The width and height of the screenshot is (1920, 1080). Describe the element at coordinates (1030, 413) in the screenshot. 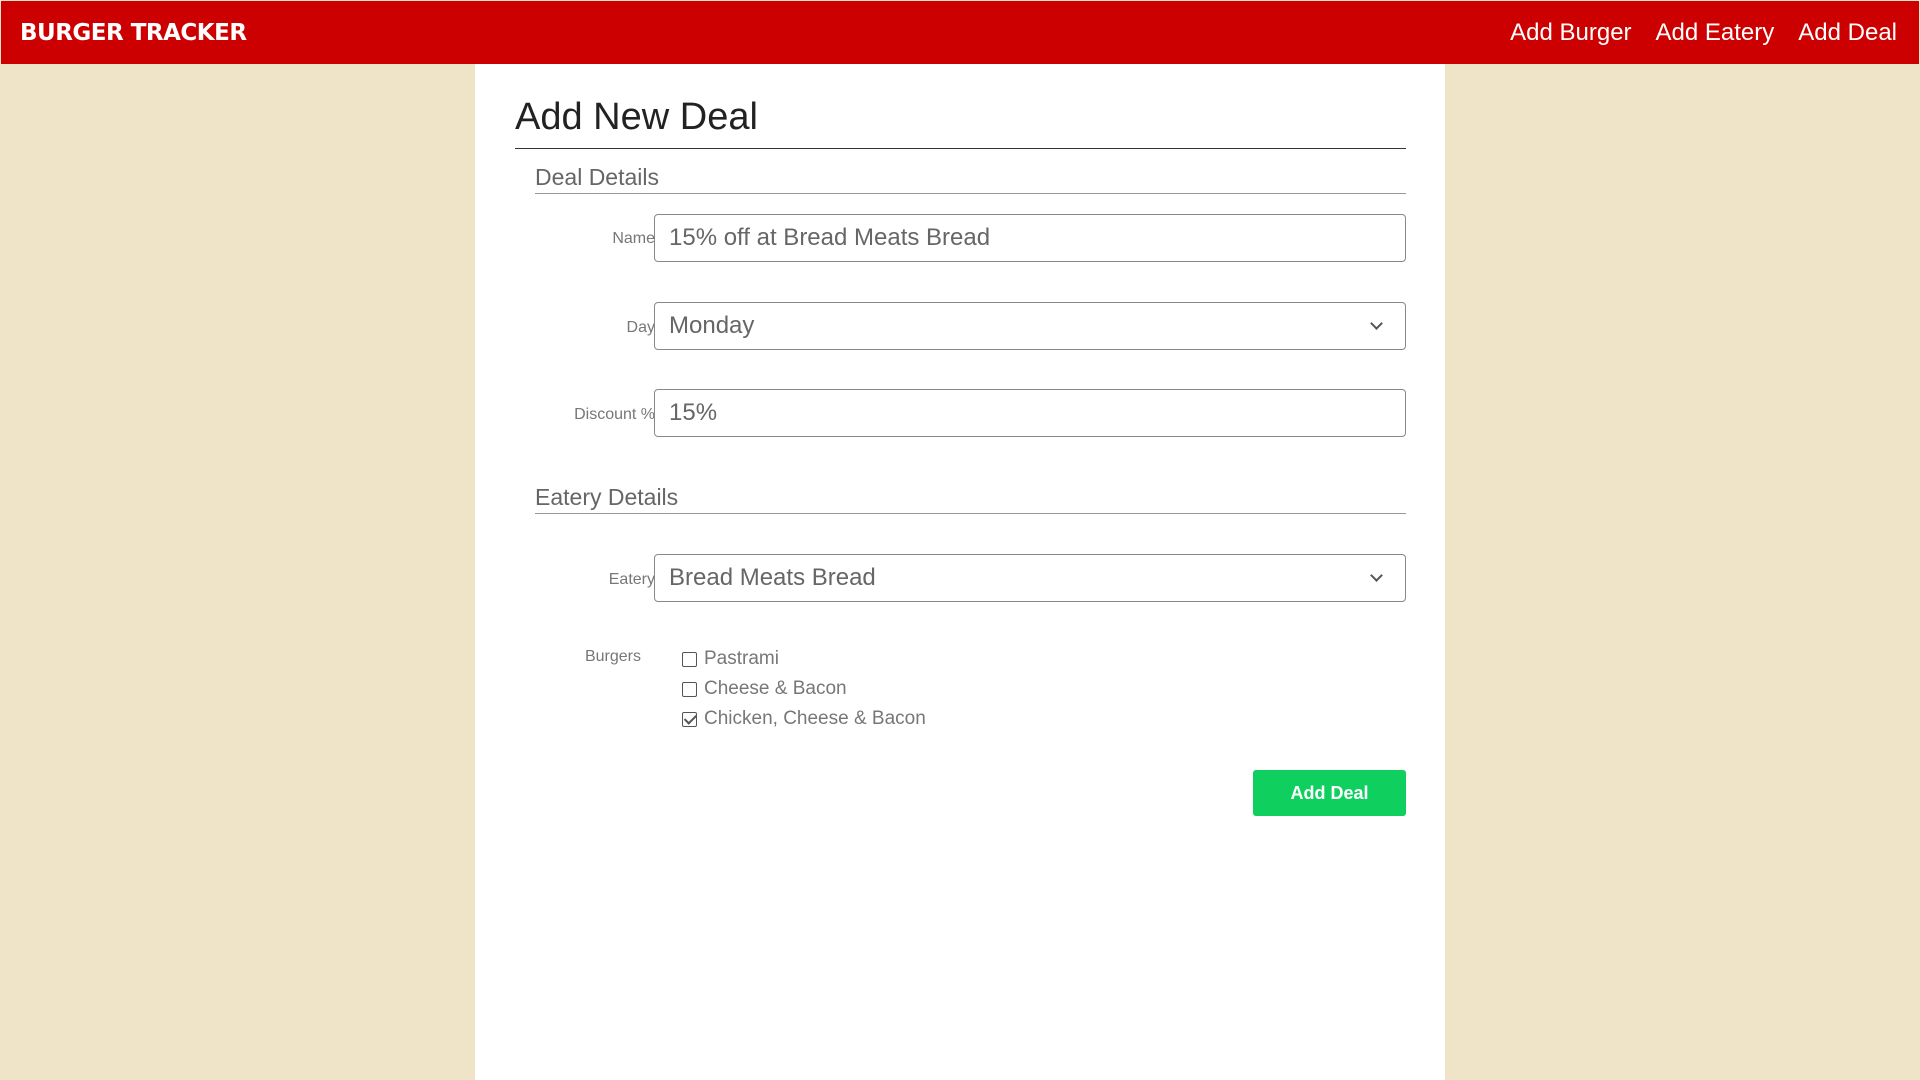

I see `discount-input: 15%` at that location.